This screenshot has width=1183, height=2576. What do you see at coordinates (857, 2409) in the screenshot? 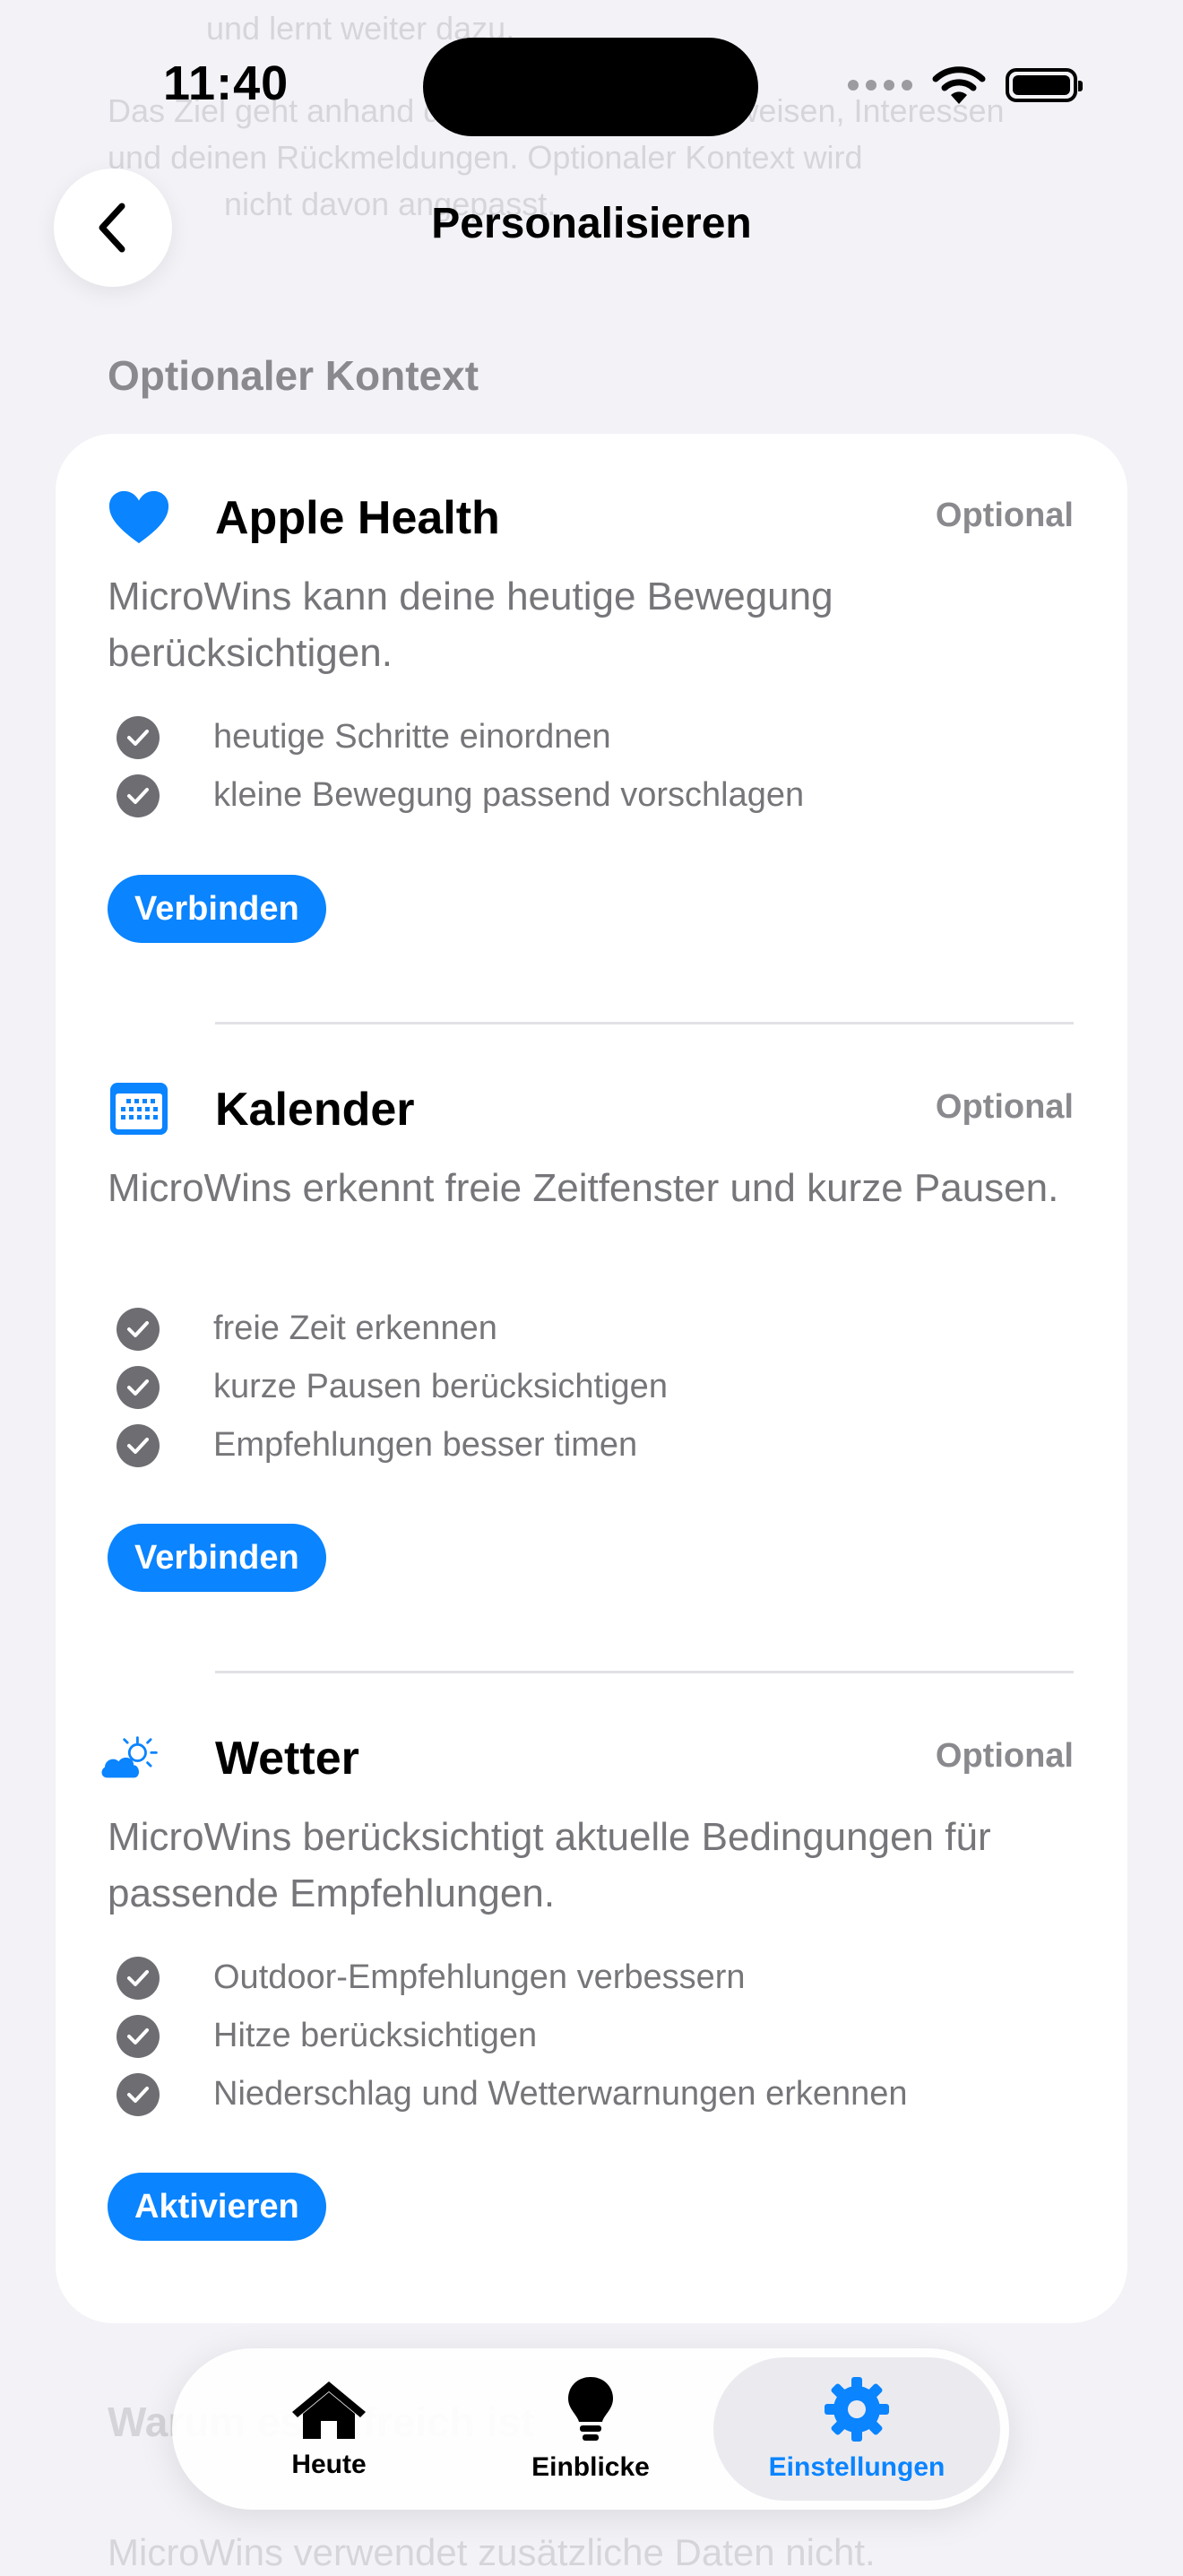
I see `gear-icon` at bounding box center [857, 2409].